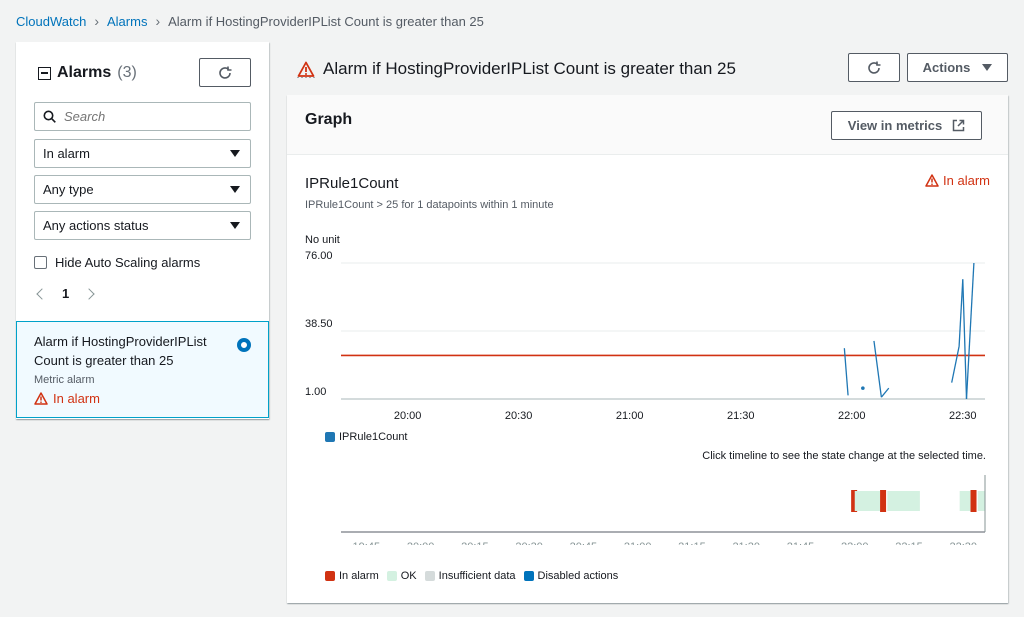  I want to click on state-filter-value: In alarm, so click(66, 153).